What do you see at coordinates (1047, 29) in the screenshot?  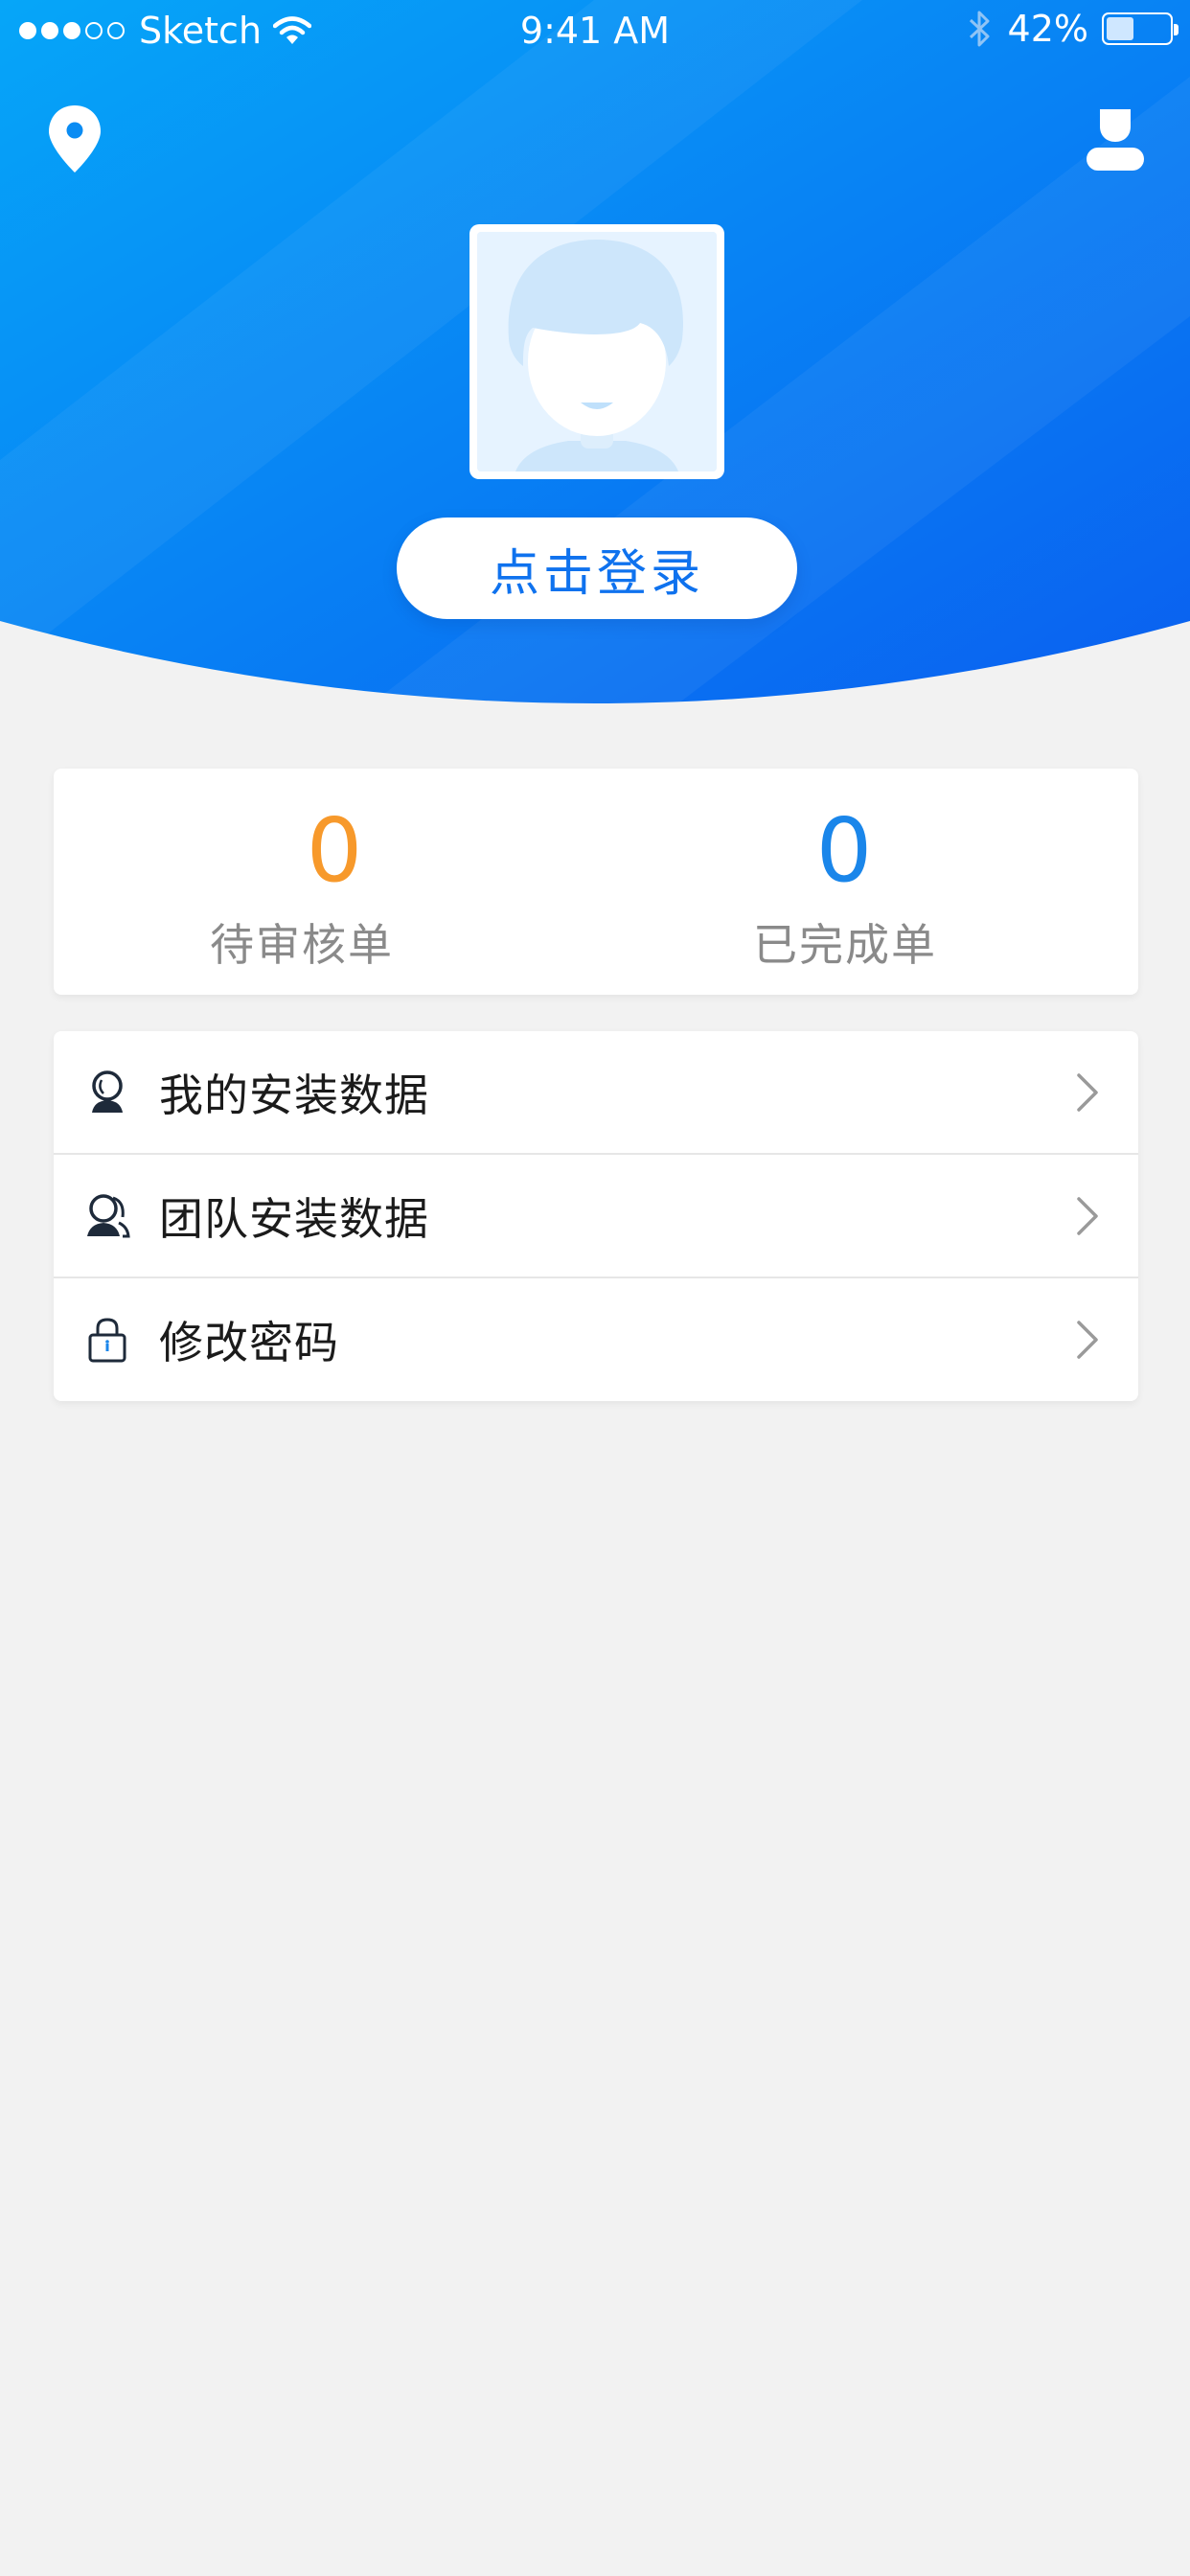 I see `battery-percent: 42%` at bounding box center [1047, 29].